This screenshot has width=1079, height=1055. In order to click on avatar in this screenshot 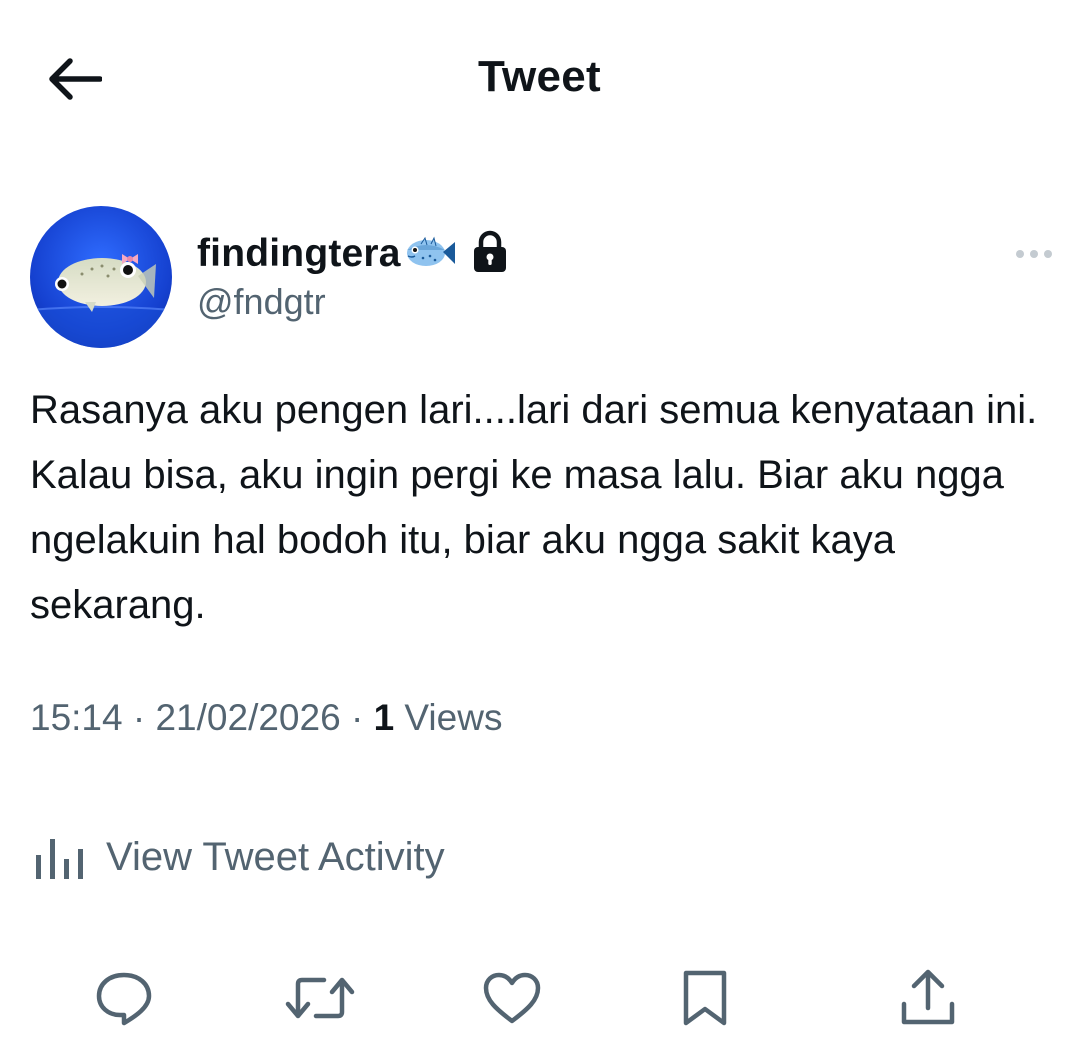, I will do `click(101, 277)`.